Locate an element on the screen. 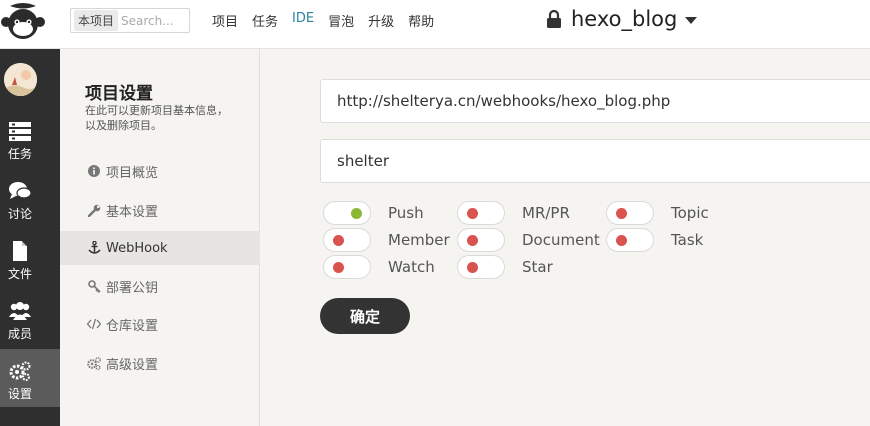 Image resolution: width=870 pixels, height=426 pixels. event-toggle-document is located at coordinates (481, 240).